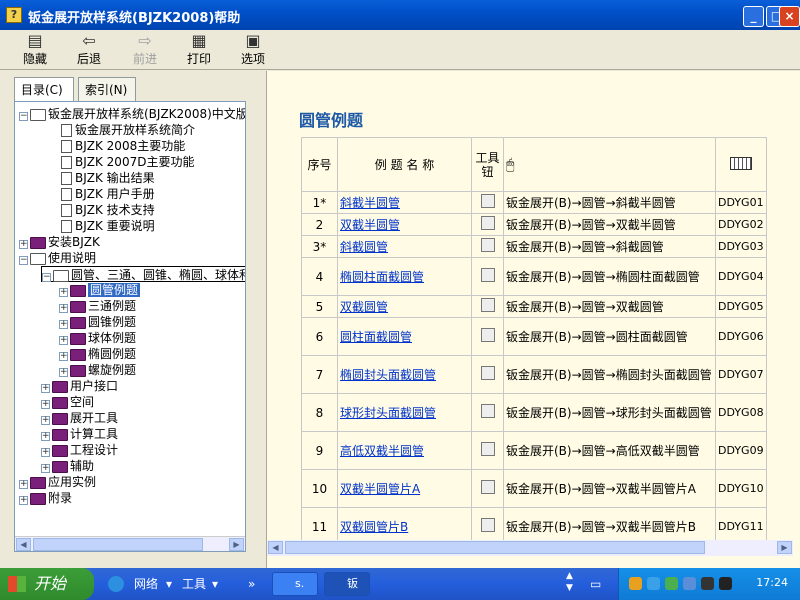 Image resolution: width=800 pixels, height=600 pixels. What do you see at coordinates (127, 162) in the screenshot?
I see `tree-item: BJZK 2007D主要功能` at bounding box center [127, 162].